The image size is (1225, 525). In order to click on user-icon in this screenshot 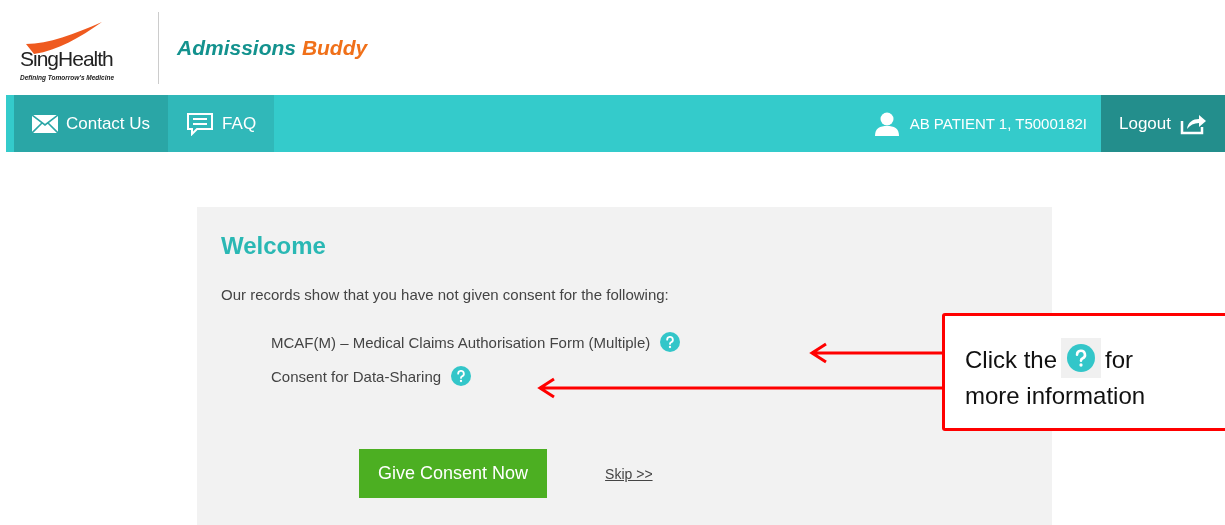, I will do `click(886, 123)`.